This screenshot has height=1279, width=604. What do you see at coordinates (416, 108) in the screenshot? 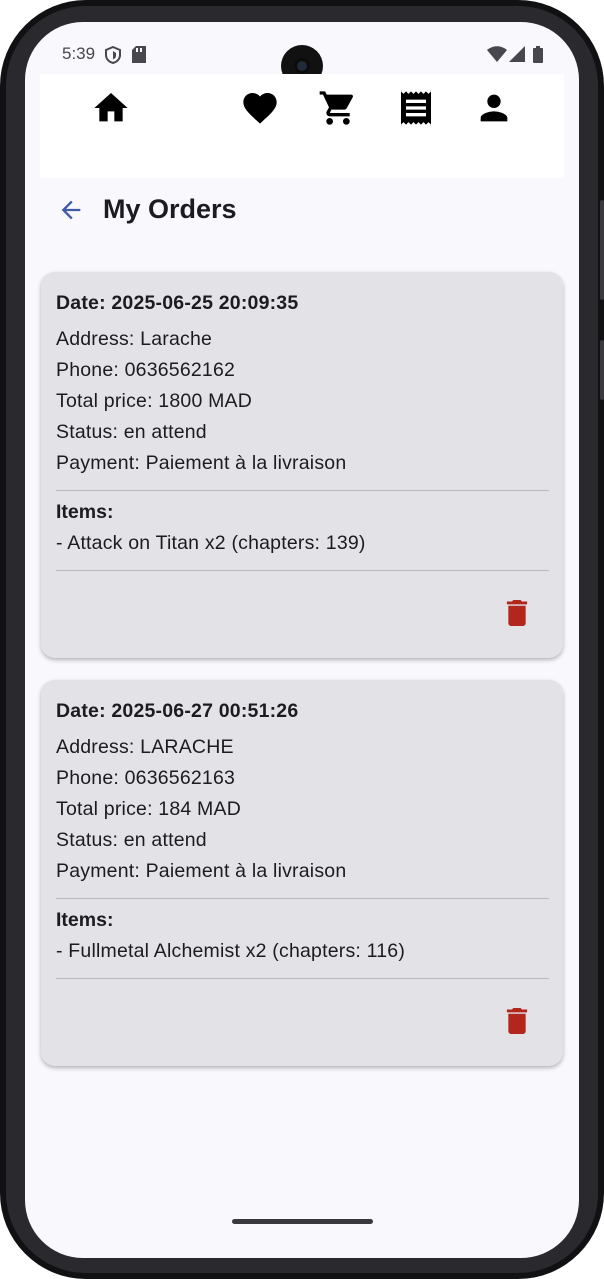
I see `receipt-icon` at bounding box center [416, 108].